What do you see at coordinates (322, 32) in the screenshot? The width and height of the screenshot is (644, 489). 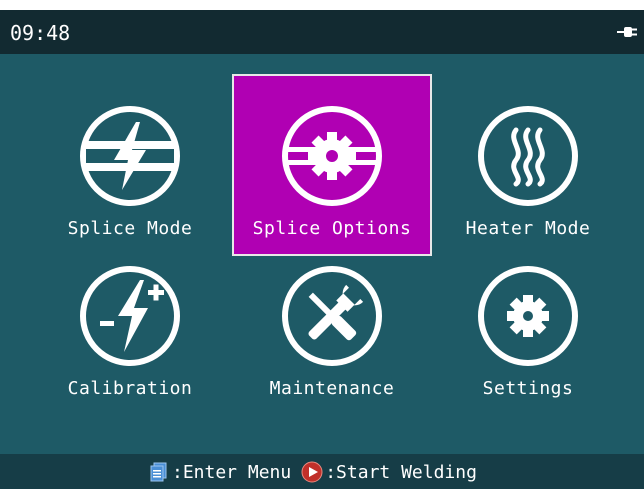 I see `status-bar: 09:48` at bounding box center [322, 32].